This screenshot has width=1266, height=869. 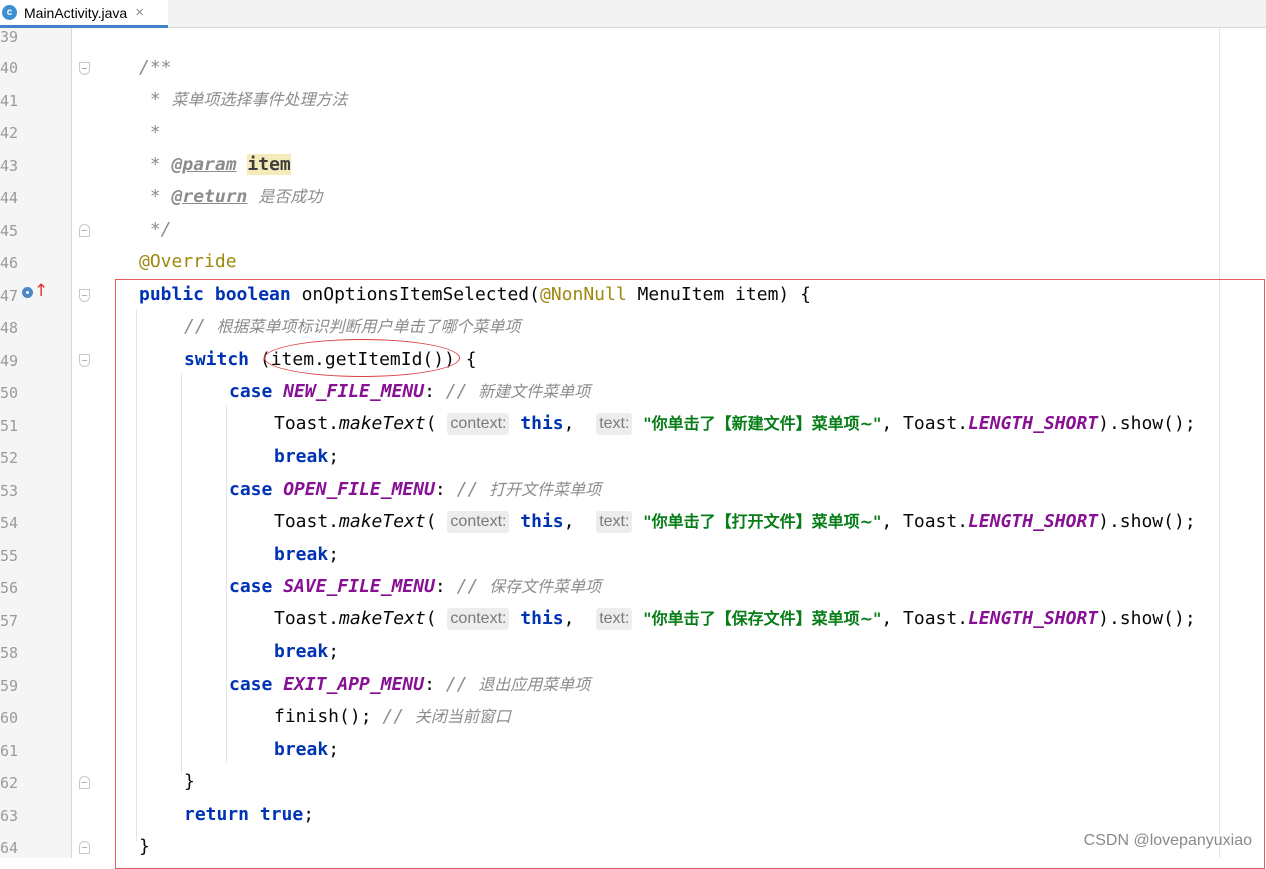 I want to click on code-line: * @return 是否成功, so click(x=231, y=196).